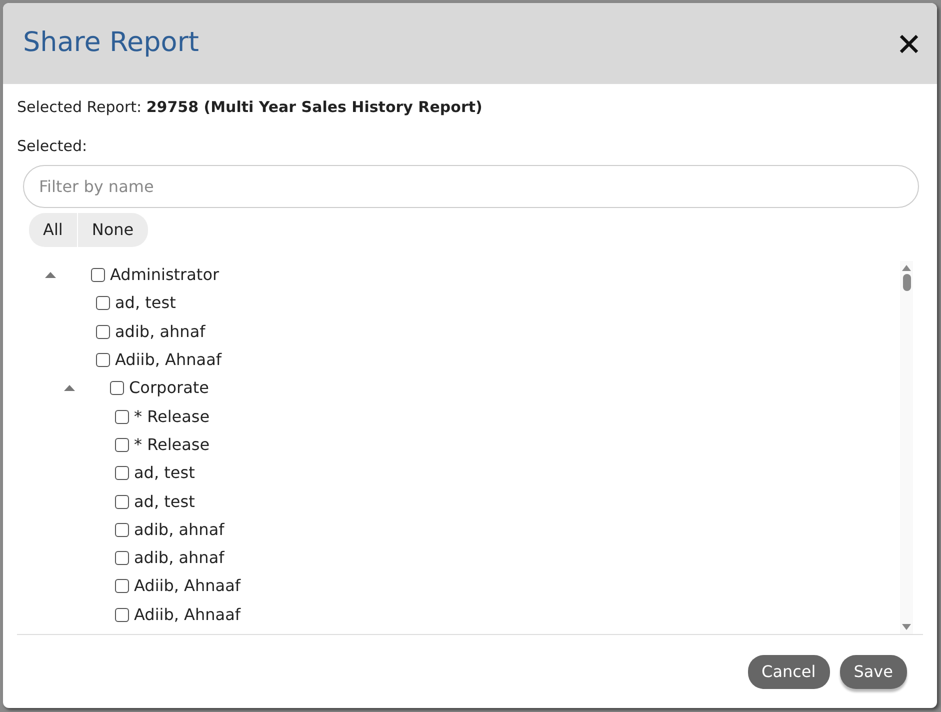  Describe the element at coordinates (909, 44) in the screenshot. I see `close-icon` at that location.